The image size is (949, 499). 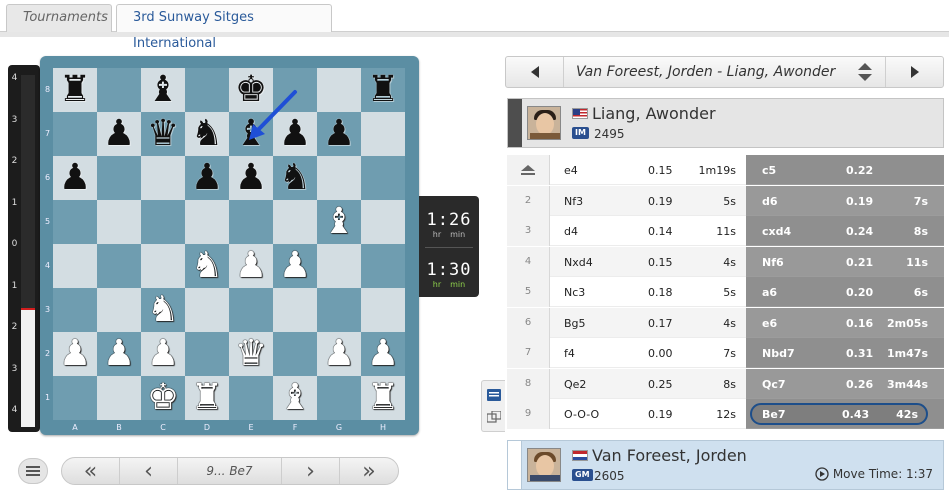 What do you see at coordinates (207, 310) in the screenshot?
I see `square-d3` at bounding box center [207, 310].